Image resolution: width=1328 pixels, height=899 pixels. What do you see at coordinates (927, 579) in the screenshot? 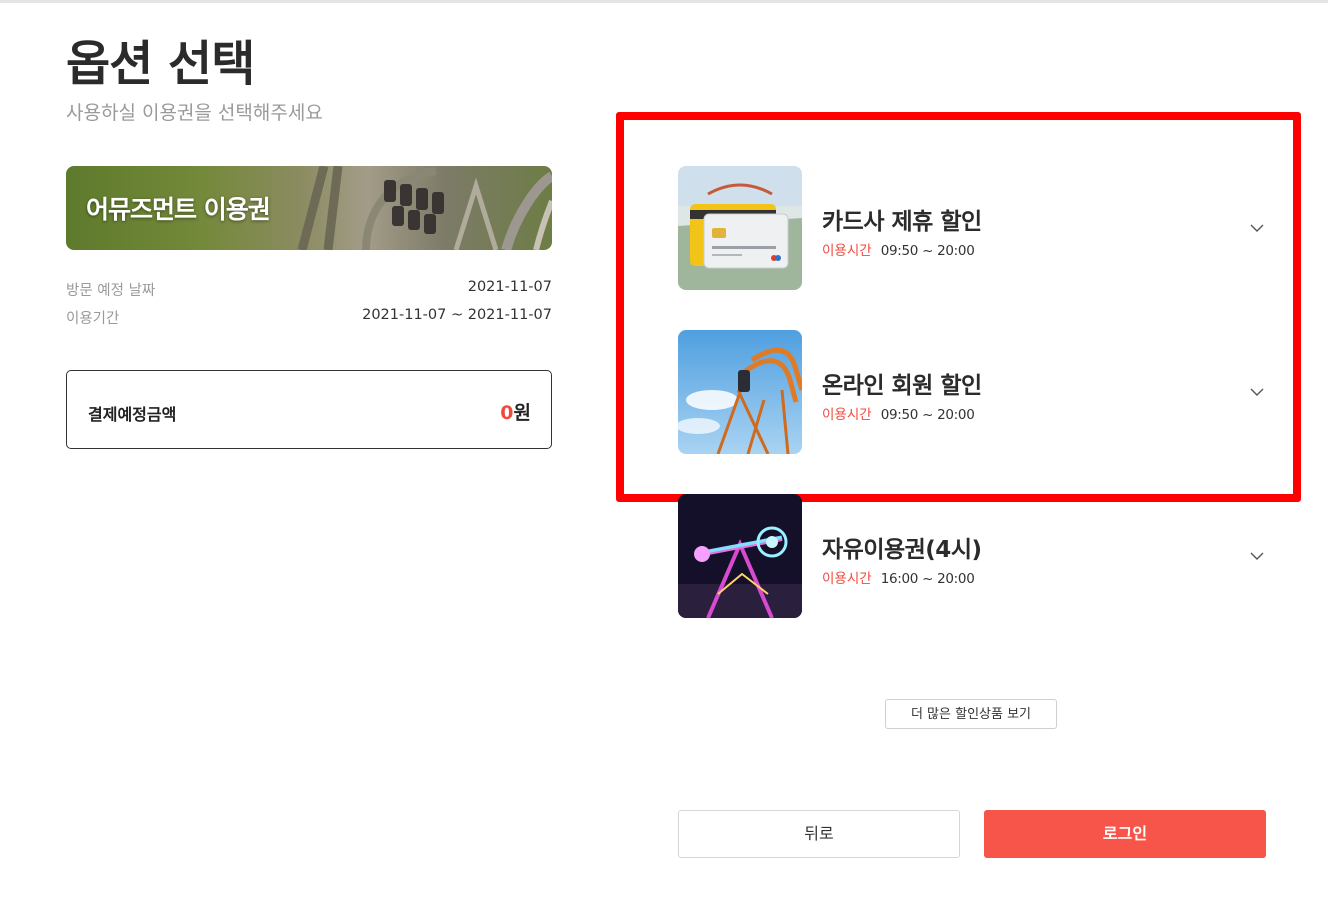
I see `option-time-value: 16:00 ~ 20:00` at bounding box center [927, 579].